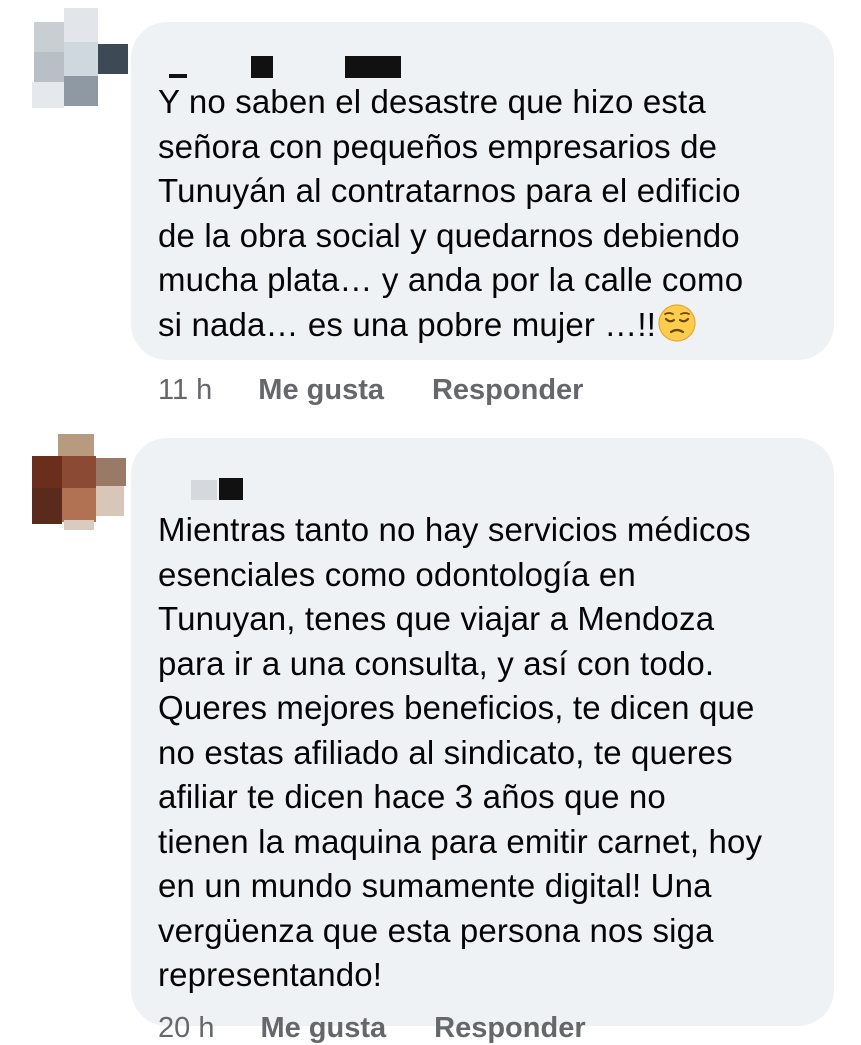  What do you see at coordinates (185, 390) in the screenshot?
I see `comment-timestamp: 11 h` at bounding box center [185, 390].